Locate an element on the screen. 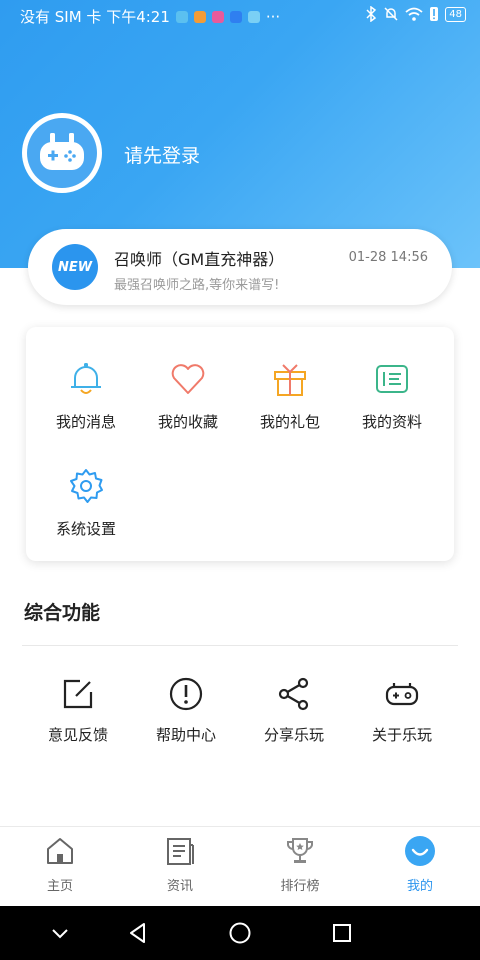 This screenshot has height=960, width=480. bell-icon is located at coordinates (86, 378).